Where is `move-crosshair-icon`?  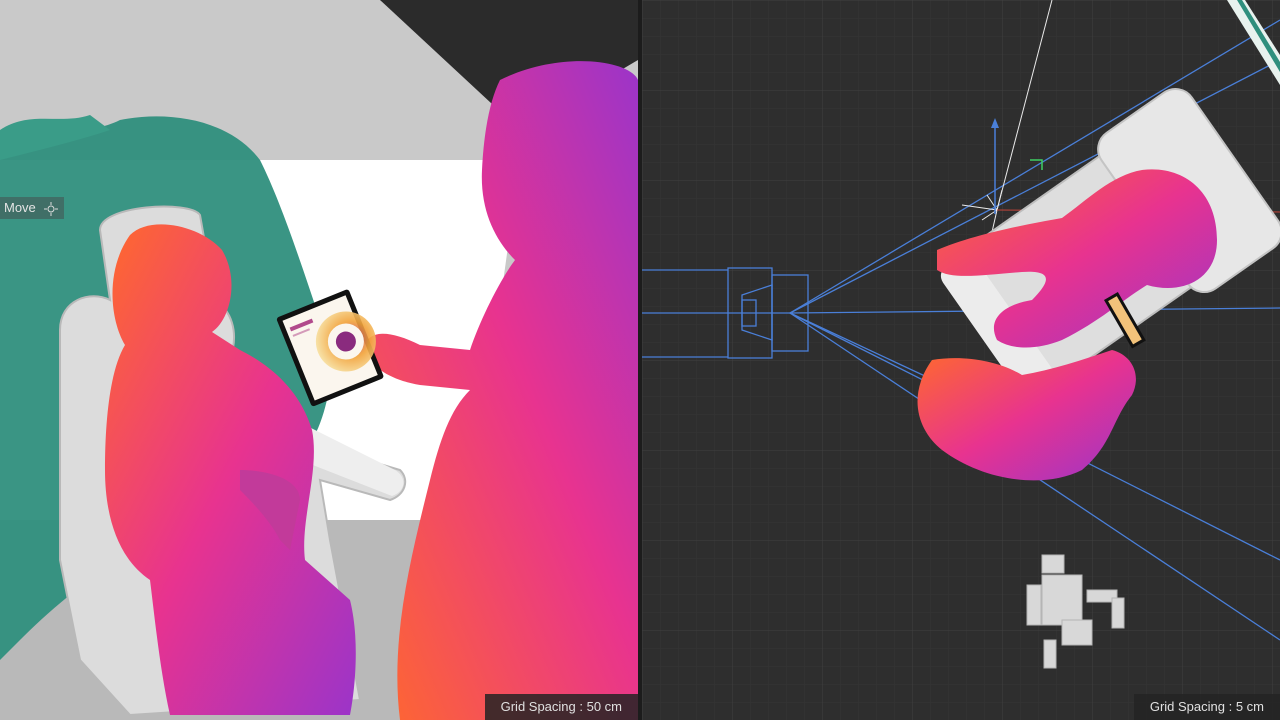
move-crosshair-icon is located at coordinates (50, 208).